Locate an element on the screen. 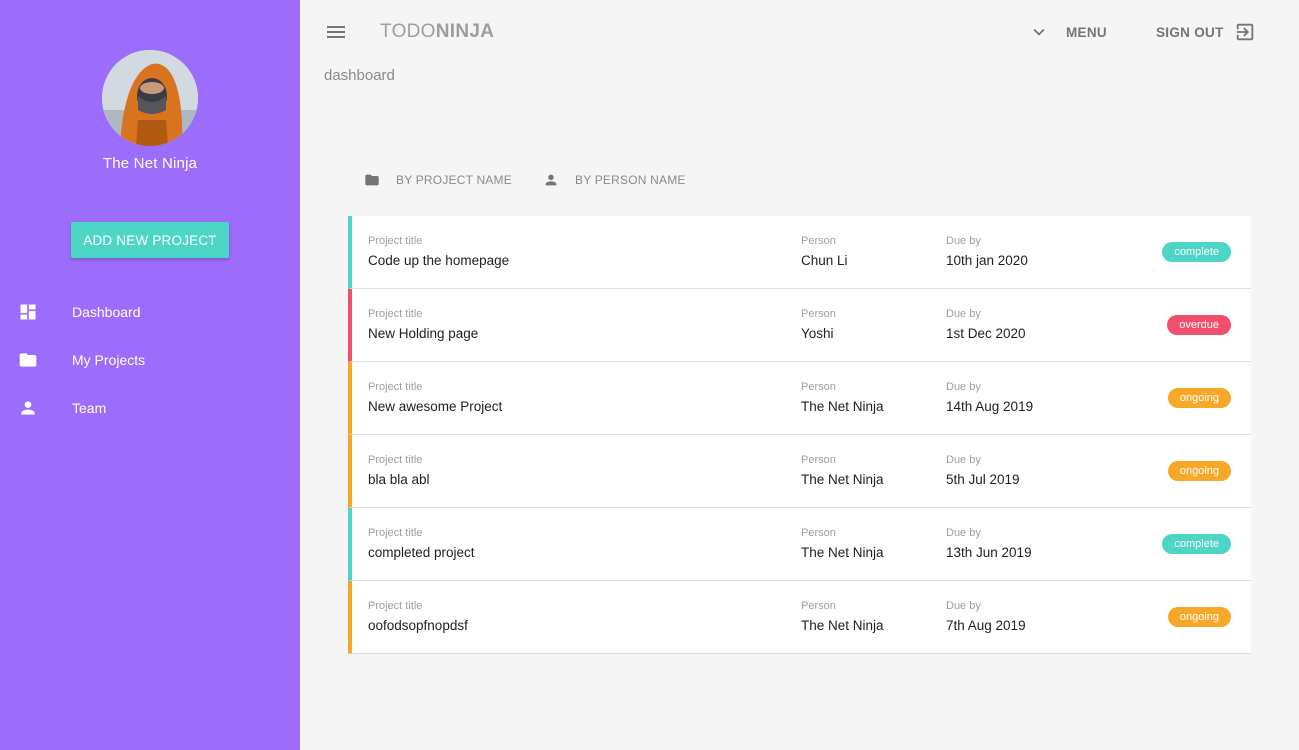 The height and width of the screenshot is (750, 1299). due-date: 13th Jun 2019 is located at coordinates (989, 552).